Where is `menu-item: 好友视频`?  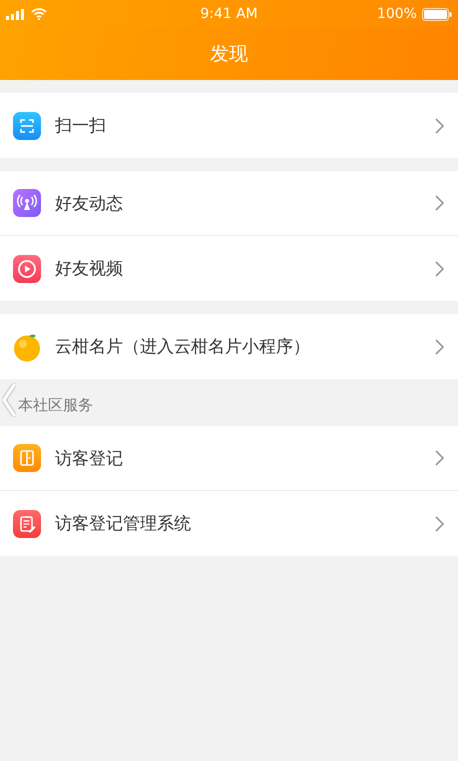 menu-item: 好友视频 is located at coordinates (229, 268).